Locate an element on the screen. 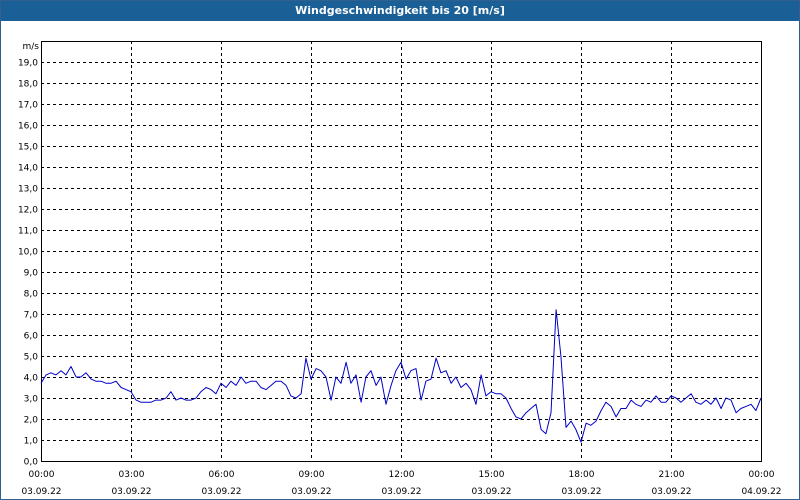  x-tick-time-label: 06:00 is located at coordinates (222, 475).